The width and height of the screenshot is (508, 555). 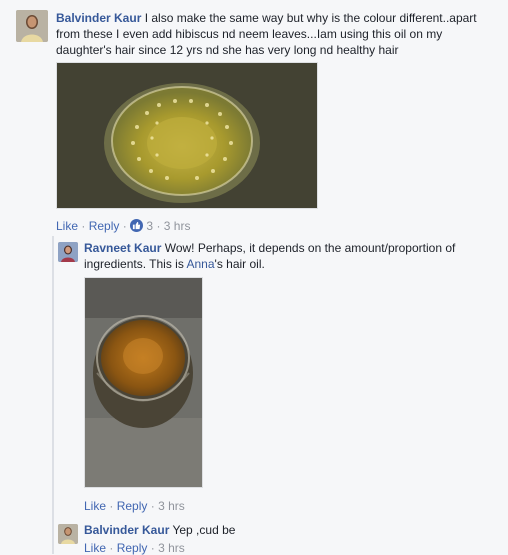 I want to click on comment-actions: Like · Reply · 3 · 3 hrs, so click(x=123, y=226).